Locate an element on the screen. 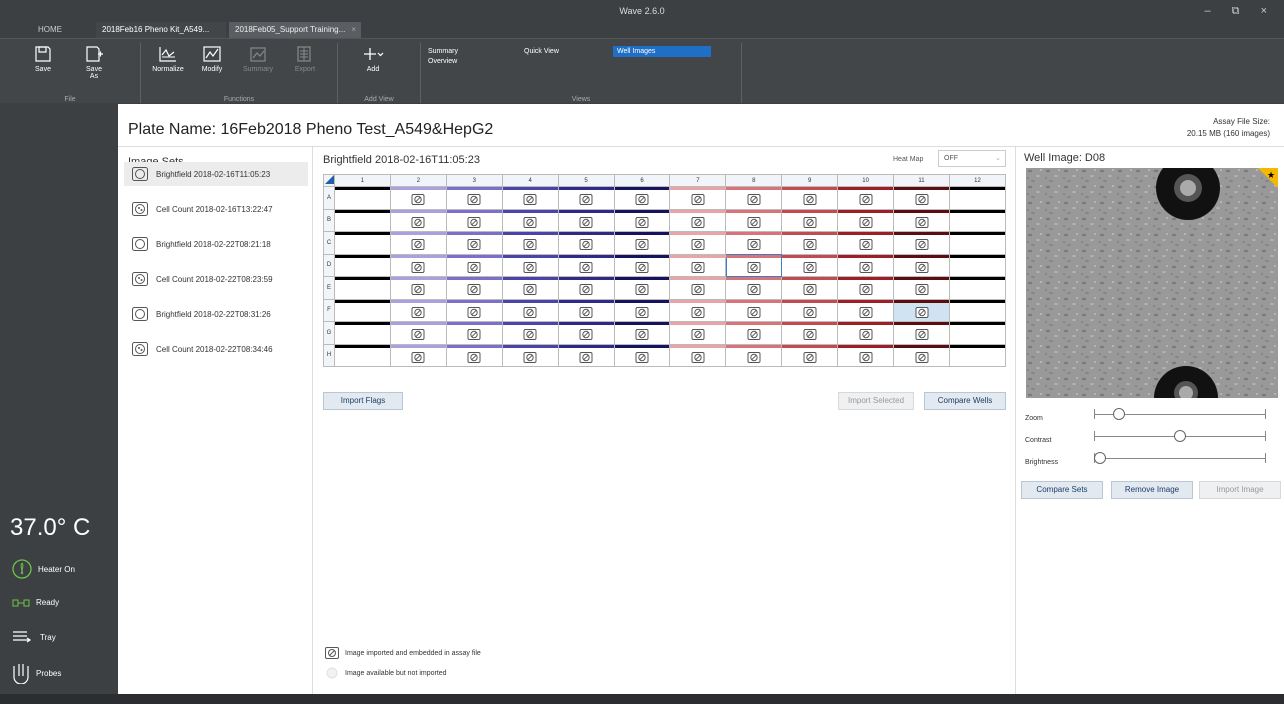 The height and width of the screenshot is (704, 1284). column-header: 8 is located at coordinates (754, 180).